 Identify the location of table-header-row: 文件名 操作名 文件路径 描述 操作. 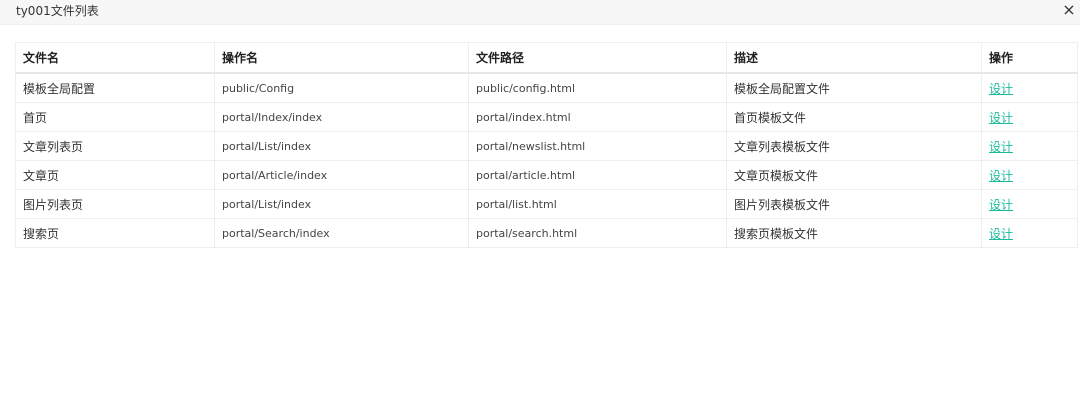
(546, 58).